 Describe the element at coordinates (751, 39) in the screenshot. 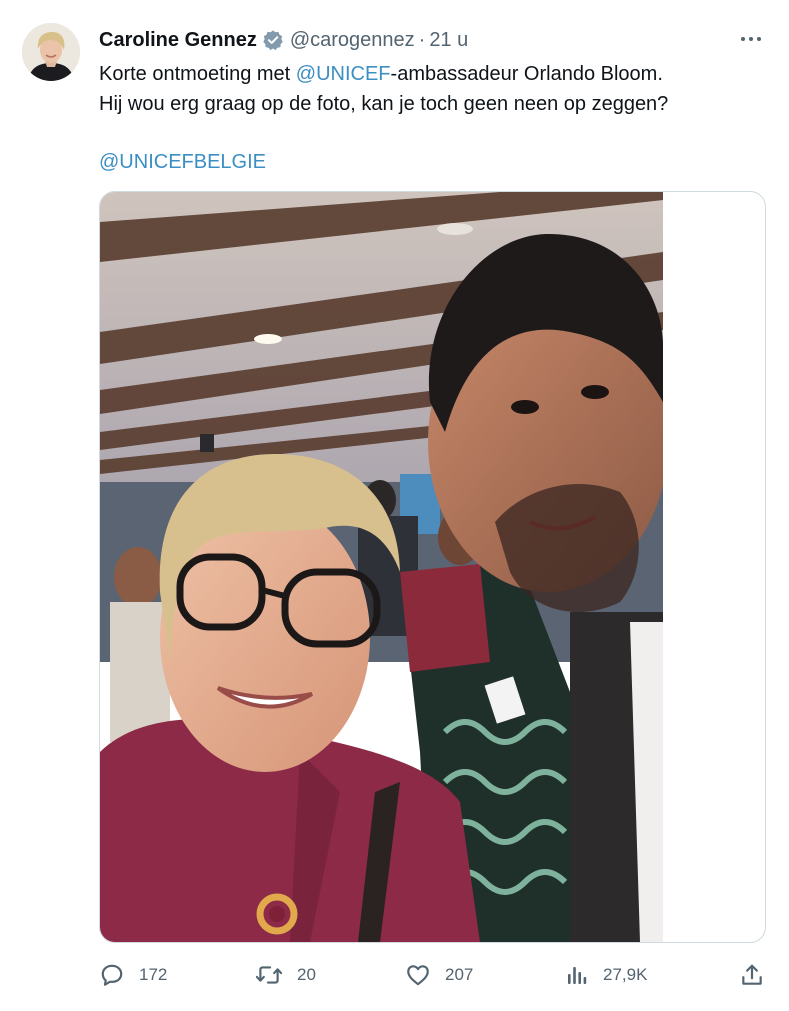

I see `more-options-icon` at that location.